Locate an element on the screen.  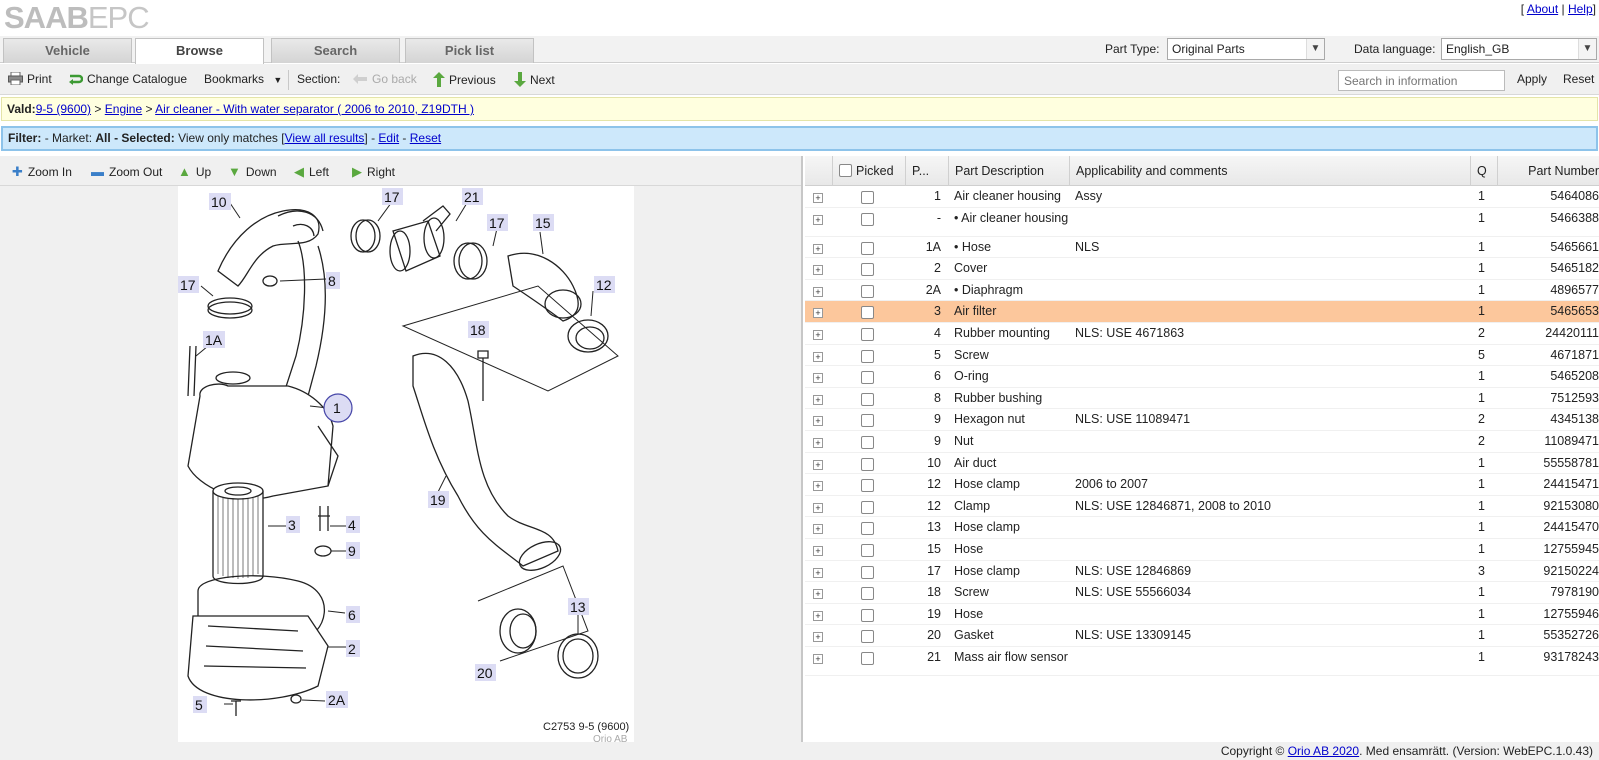
tab-vehicle: Vehicle is located at coordinates (67, 50).